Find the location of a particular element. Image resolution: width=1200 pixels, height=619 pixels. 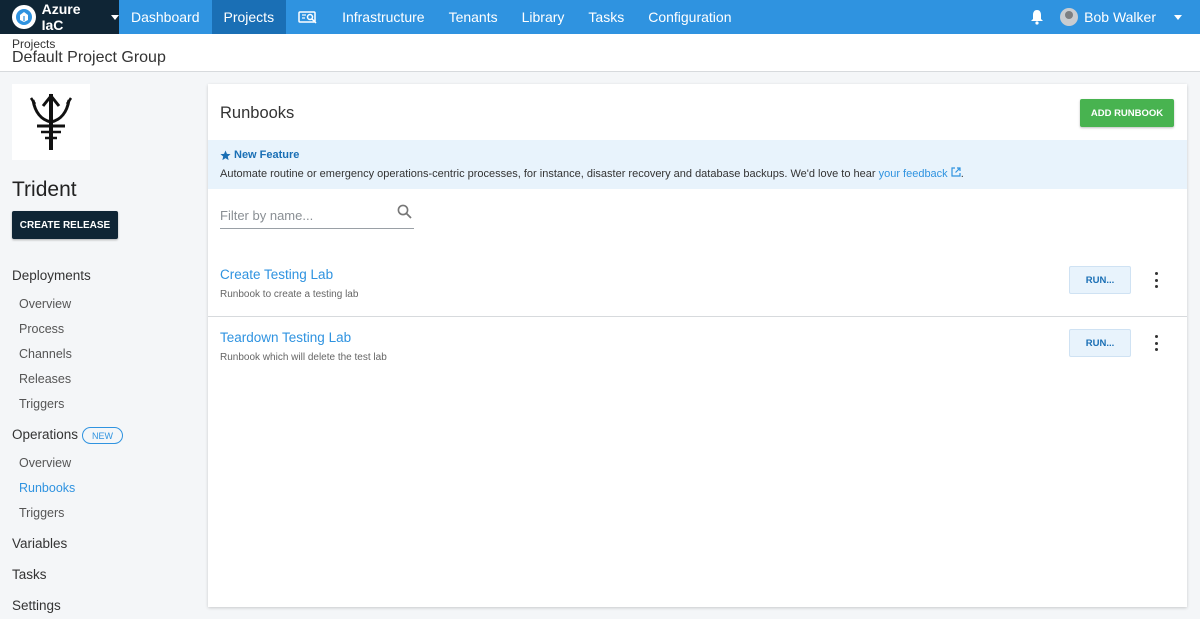

nav-configuration: Configuration is located at coordinates (689, 17).